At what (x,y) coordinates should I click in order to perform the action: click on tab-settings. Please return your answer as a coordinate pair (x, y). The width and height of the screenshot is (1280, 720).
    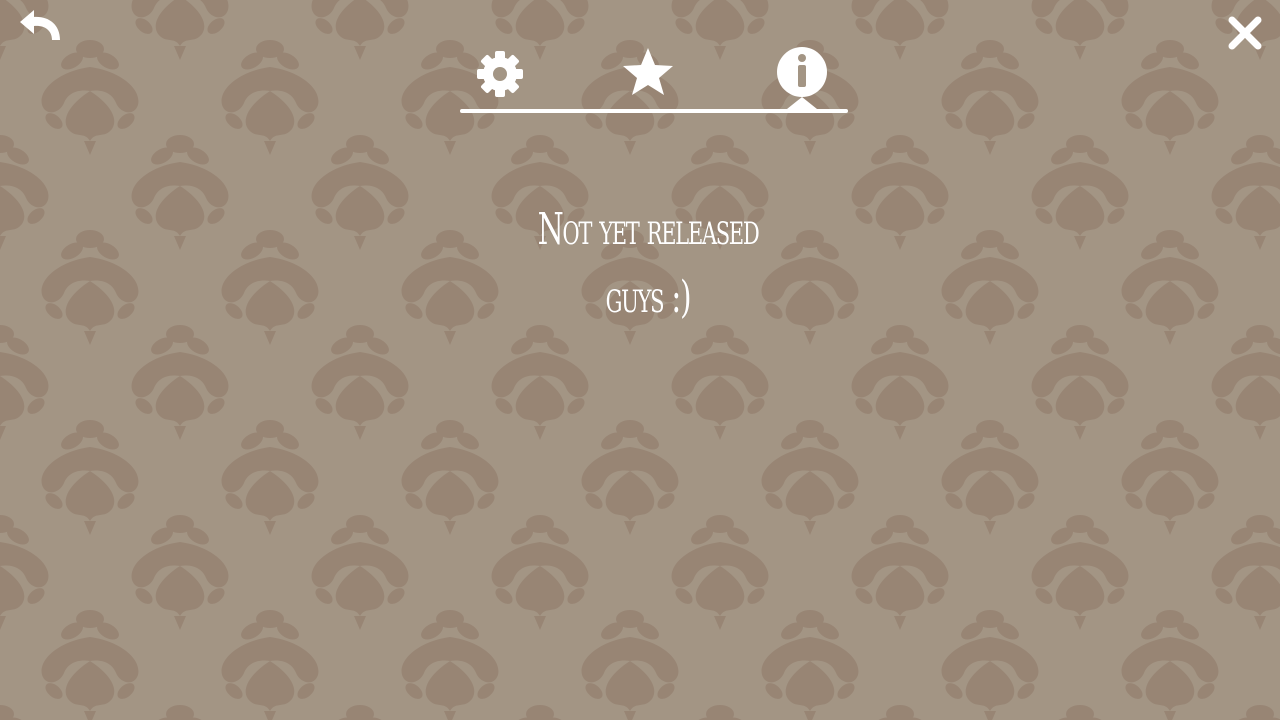
    Looking at the image, I should click on (500, 72).